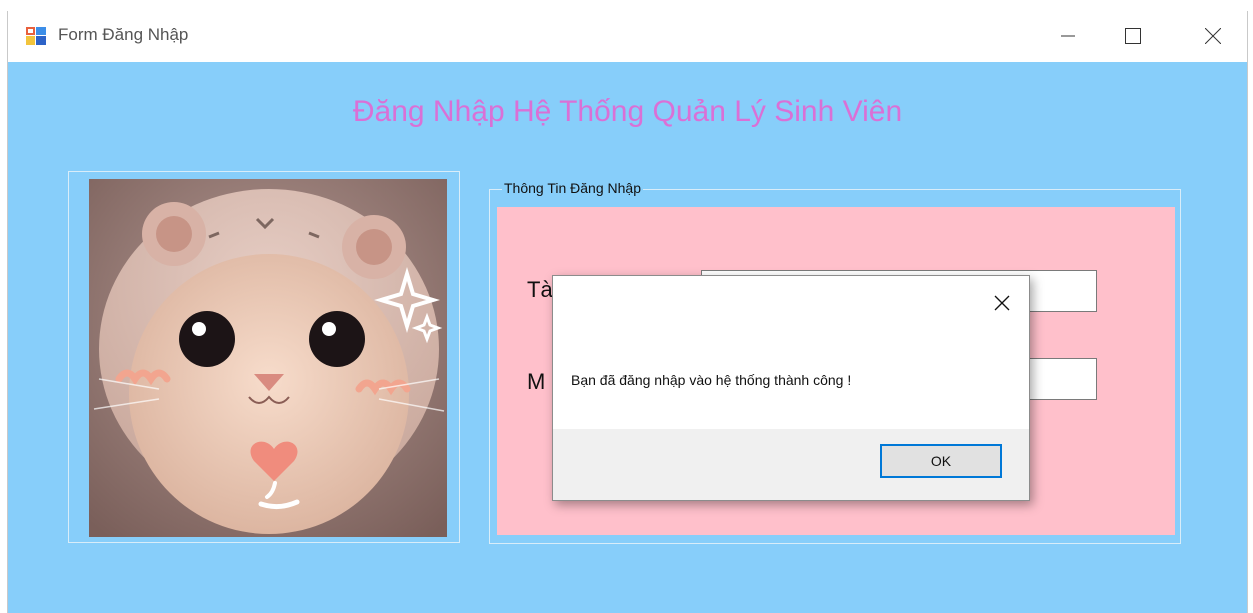  I want to click on close-button, so click(1213, 36).